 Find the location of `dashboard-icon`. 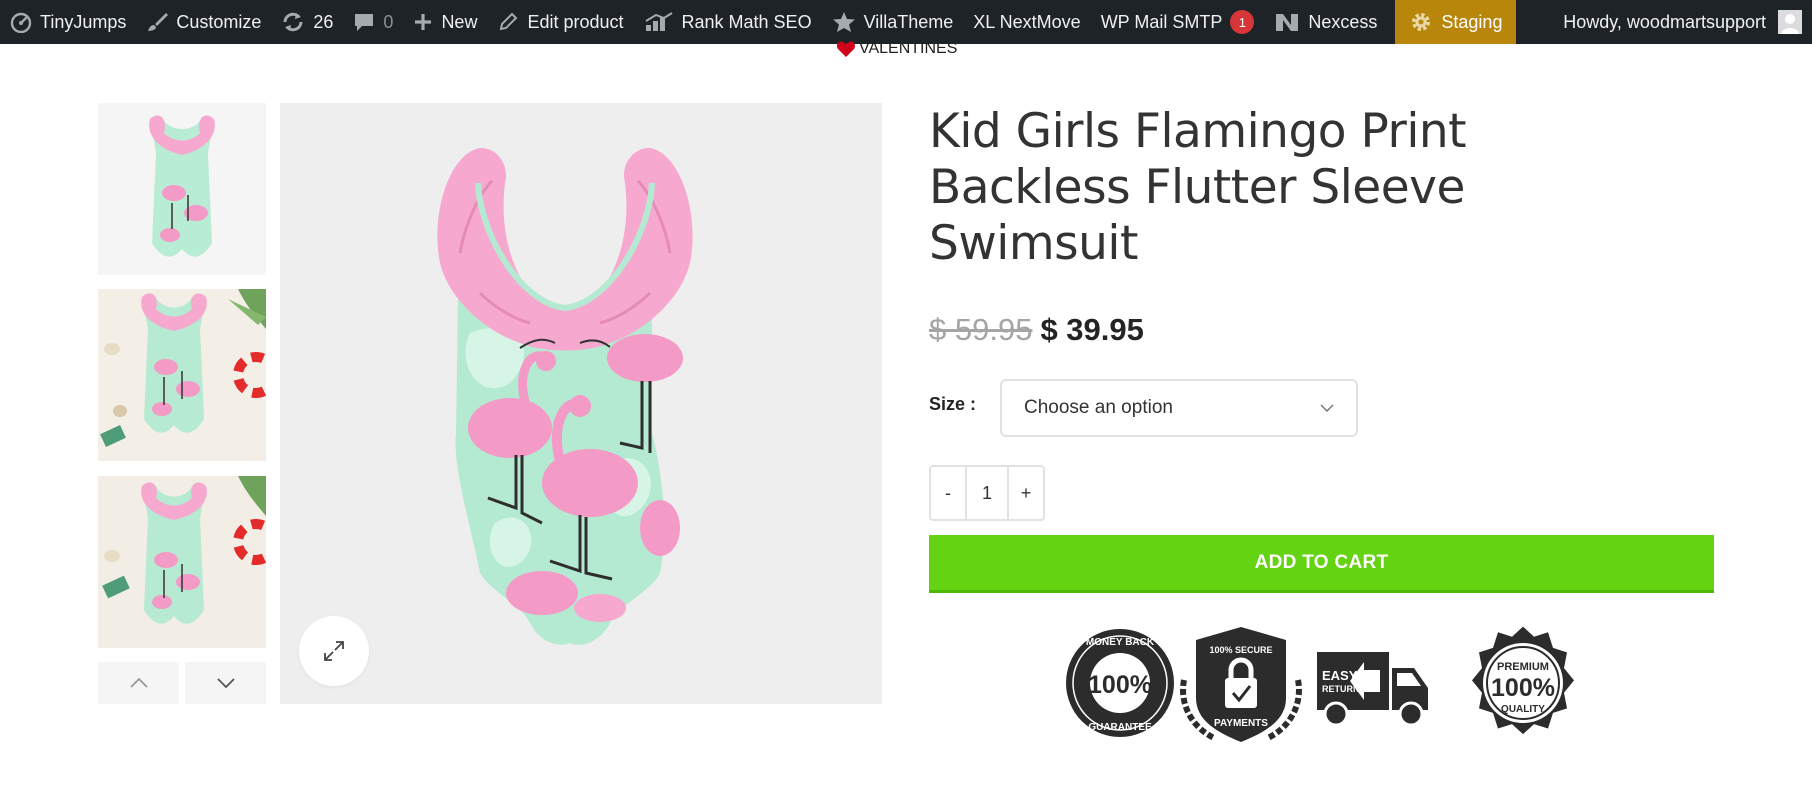

dashboard-icon is located at coordinates (21, 22).